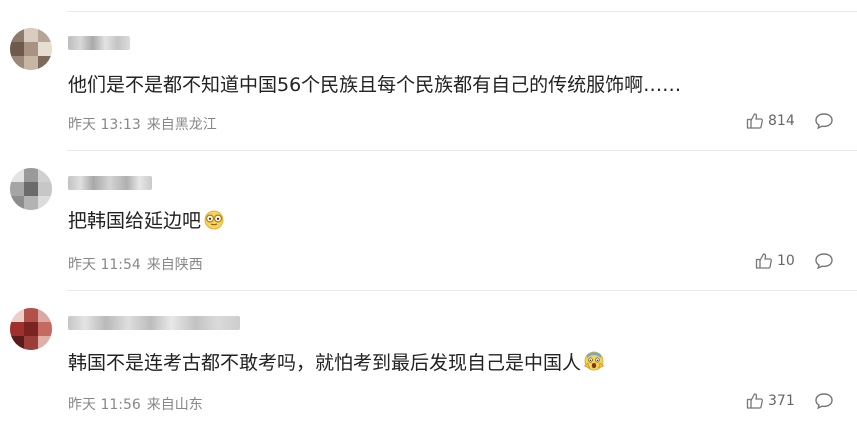 The image size is (857, 430). I want to click on comment-location: 来自黑龙江, so click(181, 125).